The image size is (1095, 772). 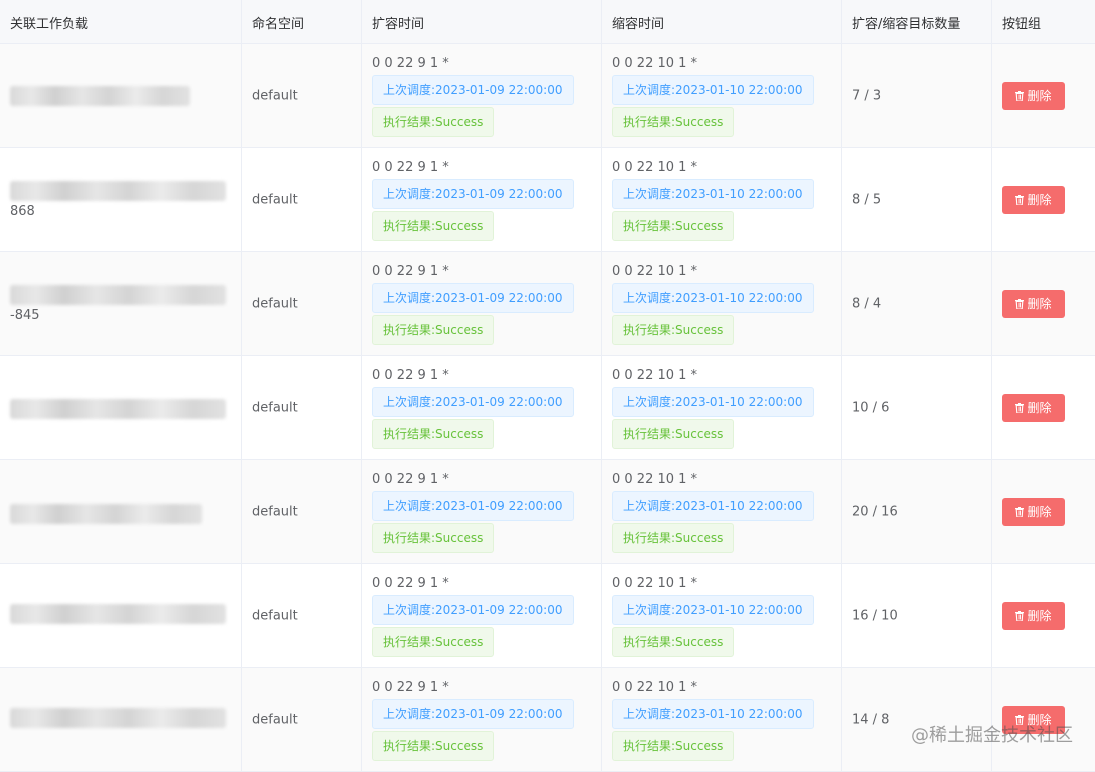 I want to click on workload-cell: -845, so click(x=121, y=303).